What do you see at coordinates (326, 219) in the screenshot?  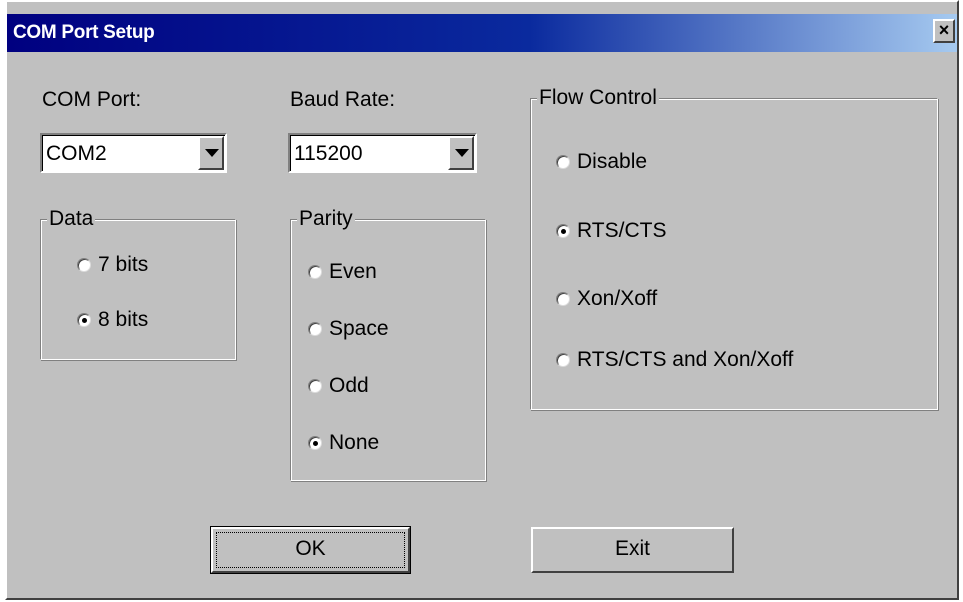 I see `parity-group-title: Parity` at bounding box center [326, 219].